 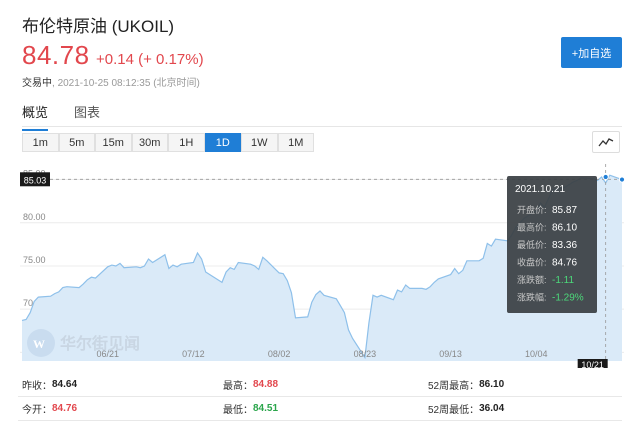 I want to click on trading-status-line: 交易中, 2021-10-25 08:12:35 (北京时间), so click(x=111, y=81).